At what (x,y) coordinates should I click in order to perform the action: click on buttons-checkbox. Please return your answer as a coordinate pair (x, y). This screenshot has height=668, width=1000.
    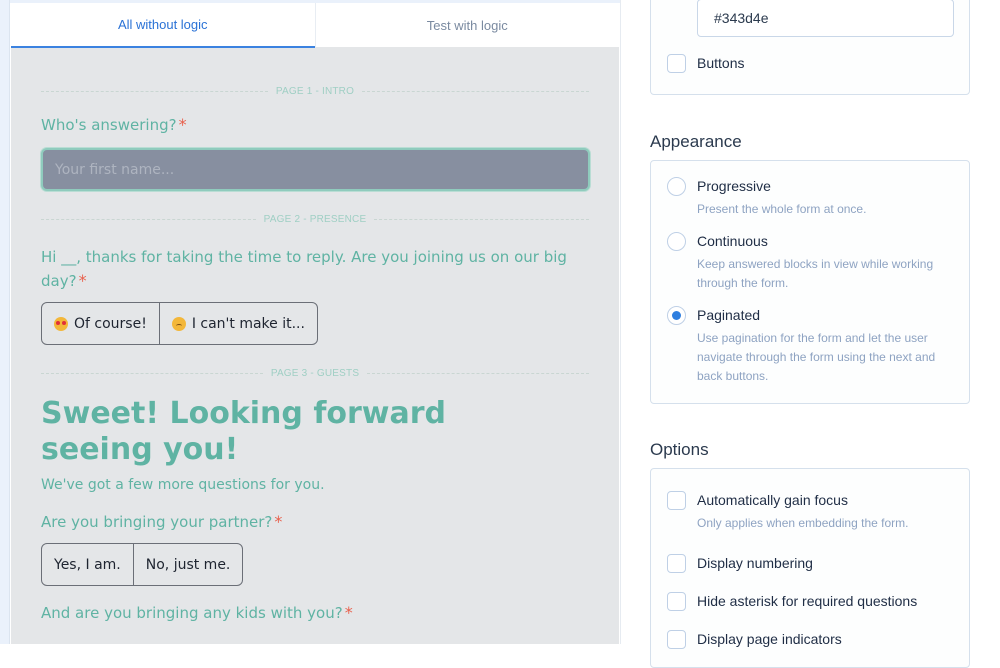
    Looking at the image, I should click on (676, 63).